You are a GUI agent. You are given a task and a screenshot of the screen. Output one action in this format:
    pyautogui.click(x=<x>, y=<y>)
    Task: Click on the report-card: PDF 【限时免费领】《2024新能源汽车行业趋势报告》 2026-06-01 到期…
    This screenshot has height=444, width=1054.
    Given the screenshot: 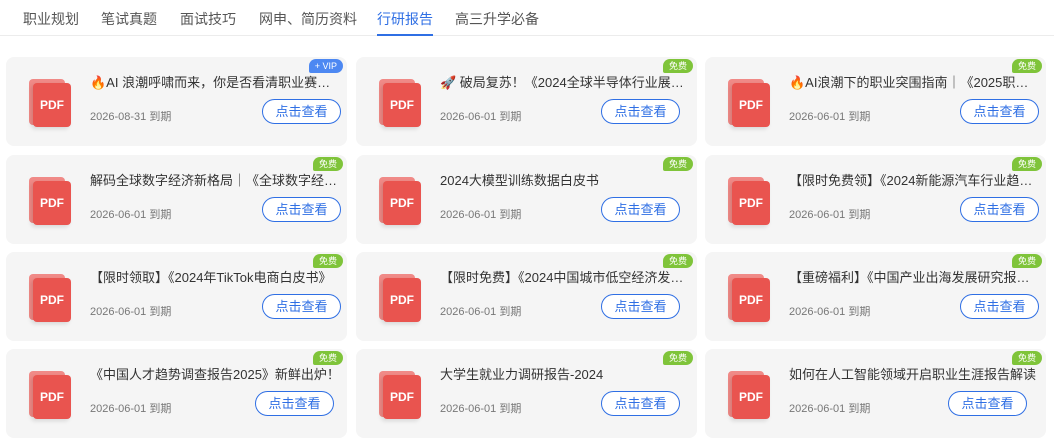 What is the action you would take?
    pyautogui.click(x=875, y=199)
    